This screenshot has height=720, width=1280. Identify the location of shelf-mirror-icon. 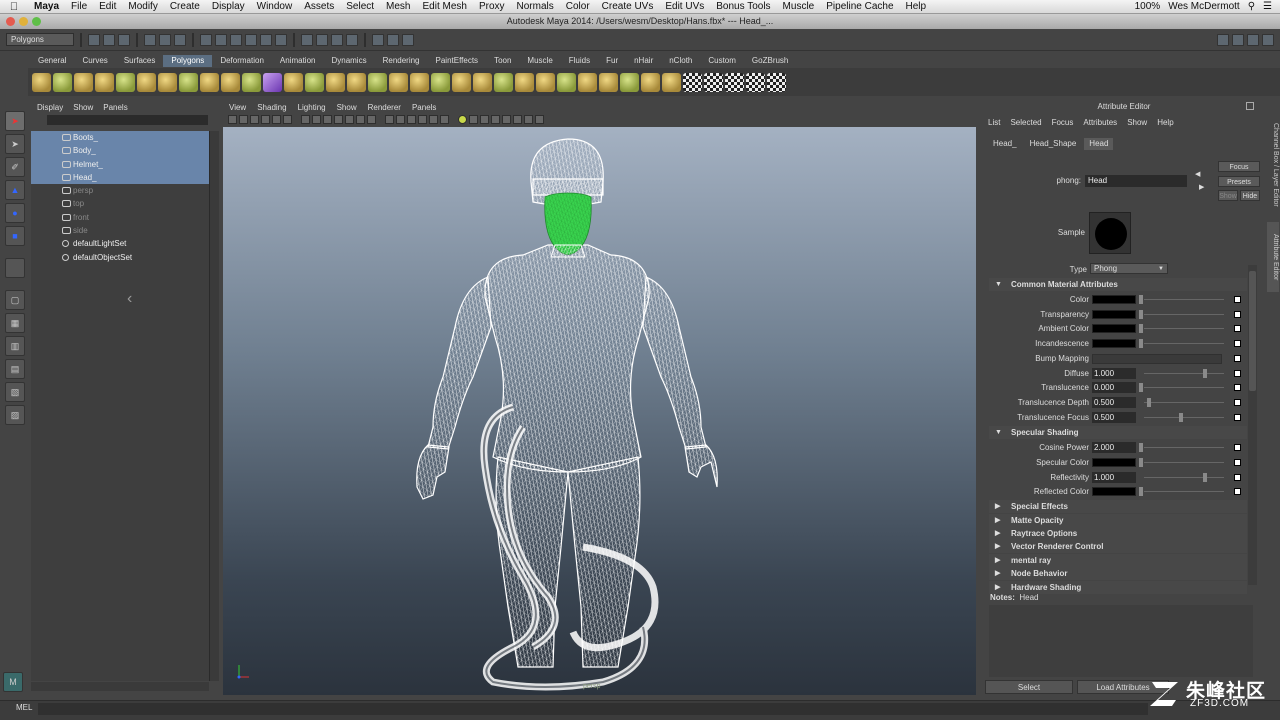
(440, 82).